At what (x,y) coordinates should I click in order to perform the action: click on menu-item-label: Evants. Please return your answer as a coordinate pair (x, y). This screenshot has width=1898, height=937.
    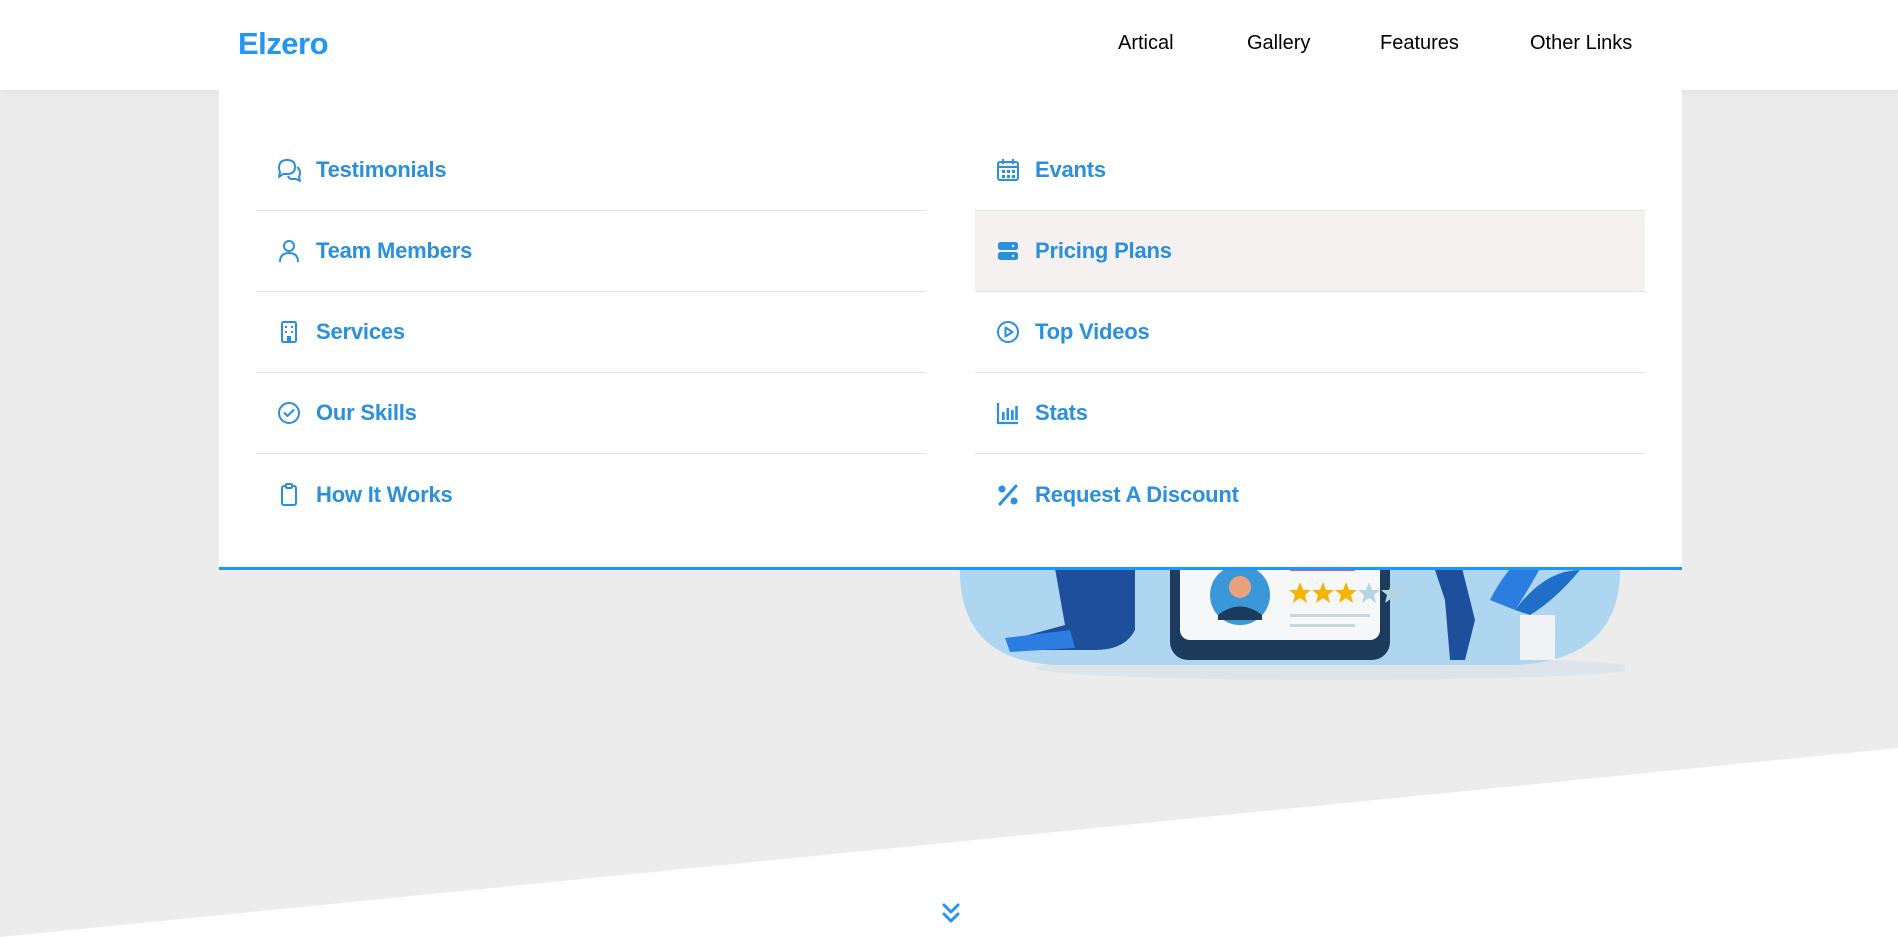
    Looking at the image, I should click on (1070, 169).